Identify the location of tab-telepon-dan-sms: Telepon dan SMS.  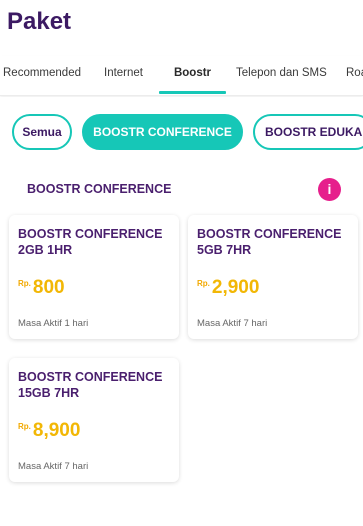
(281, 75).